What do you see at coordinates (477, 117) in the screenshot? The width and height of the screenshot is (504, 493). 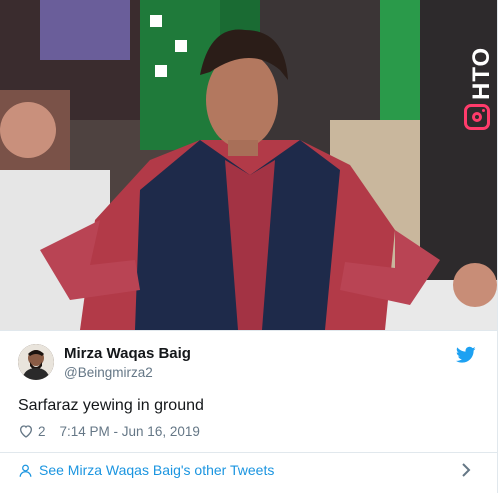 I see `instagram-icon` at bounding box center [477, 117].